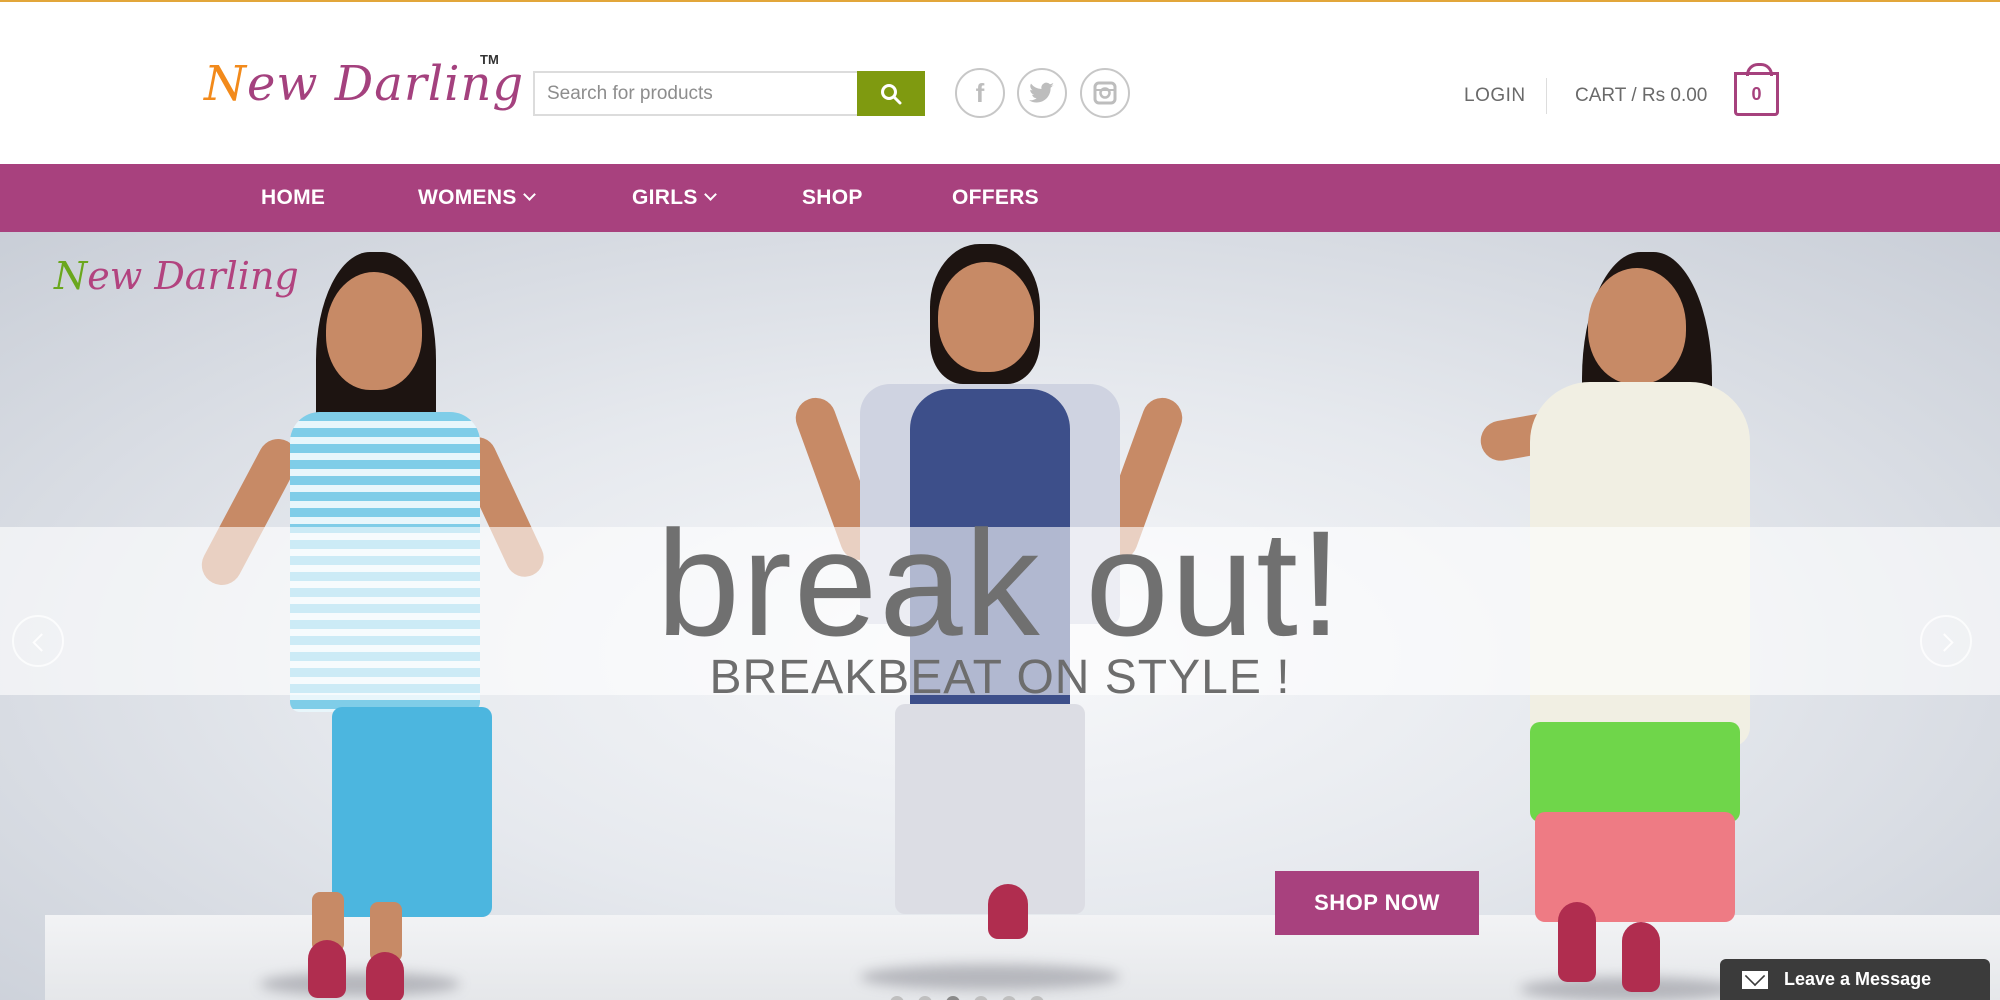 This screenshot has height=1000, width=2000. What do you see at coordinates (293, 198) in the screenshot?
I see `nav-home: HOME` at bounding box center [293, 198].